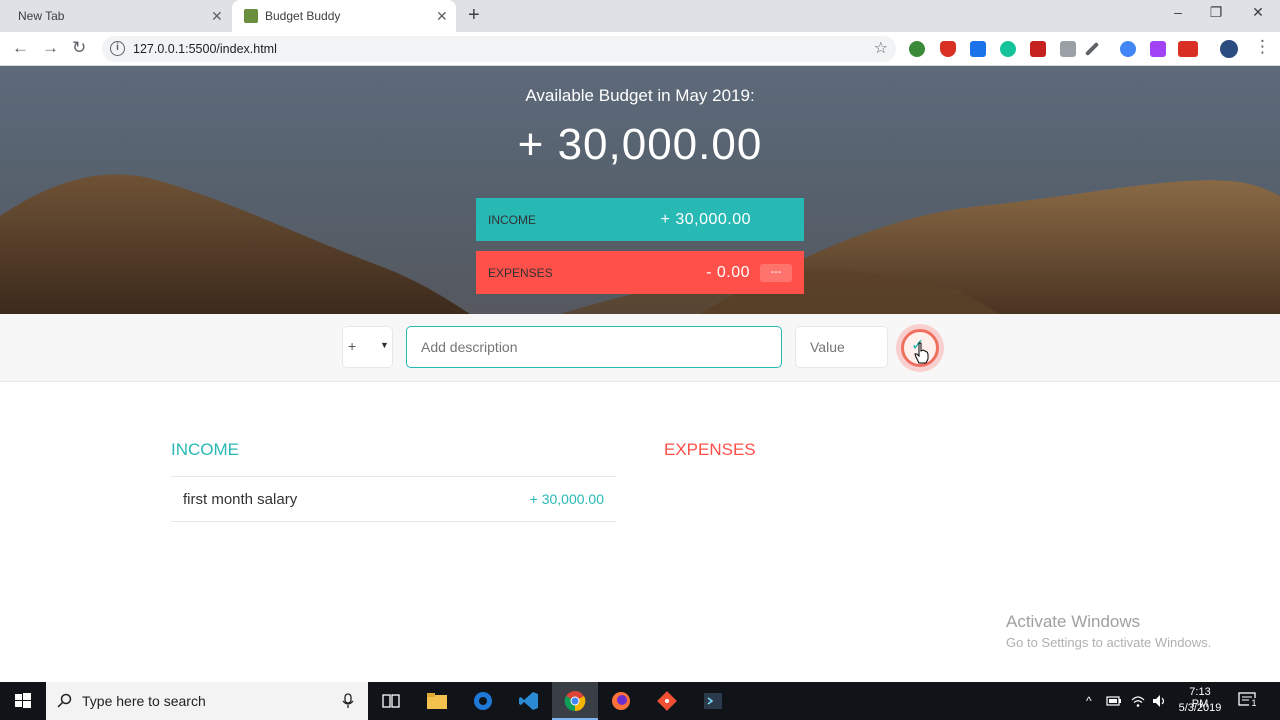 The image size is (1280, 720). I want to click on battery-icon, so click(1114, 701).